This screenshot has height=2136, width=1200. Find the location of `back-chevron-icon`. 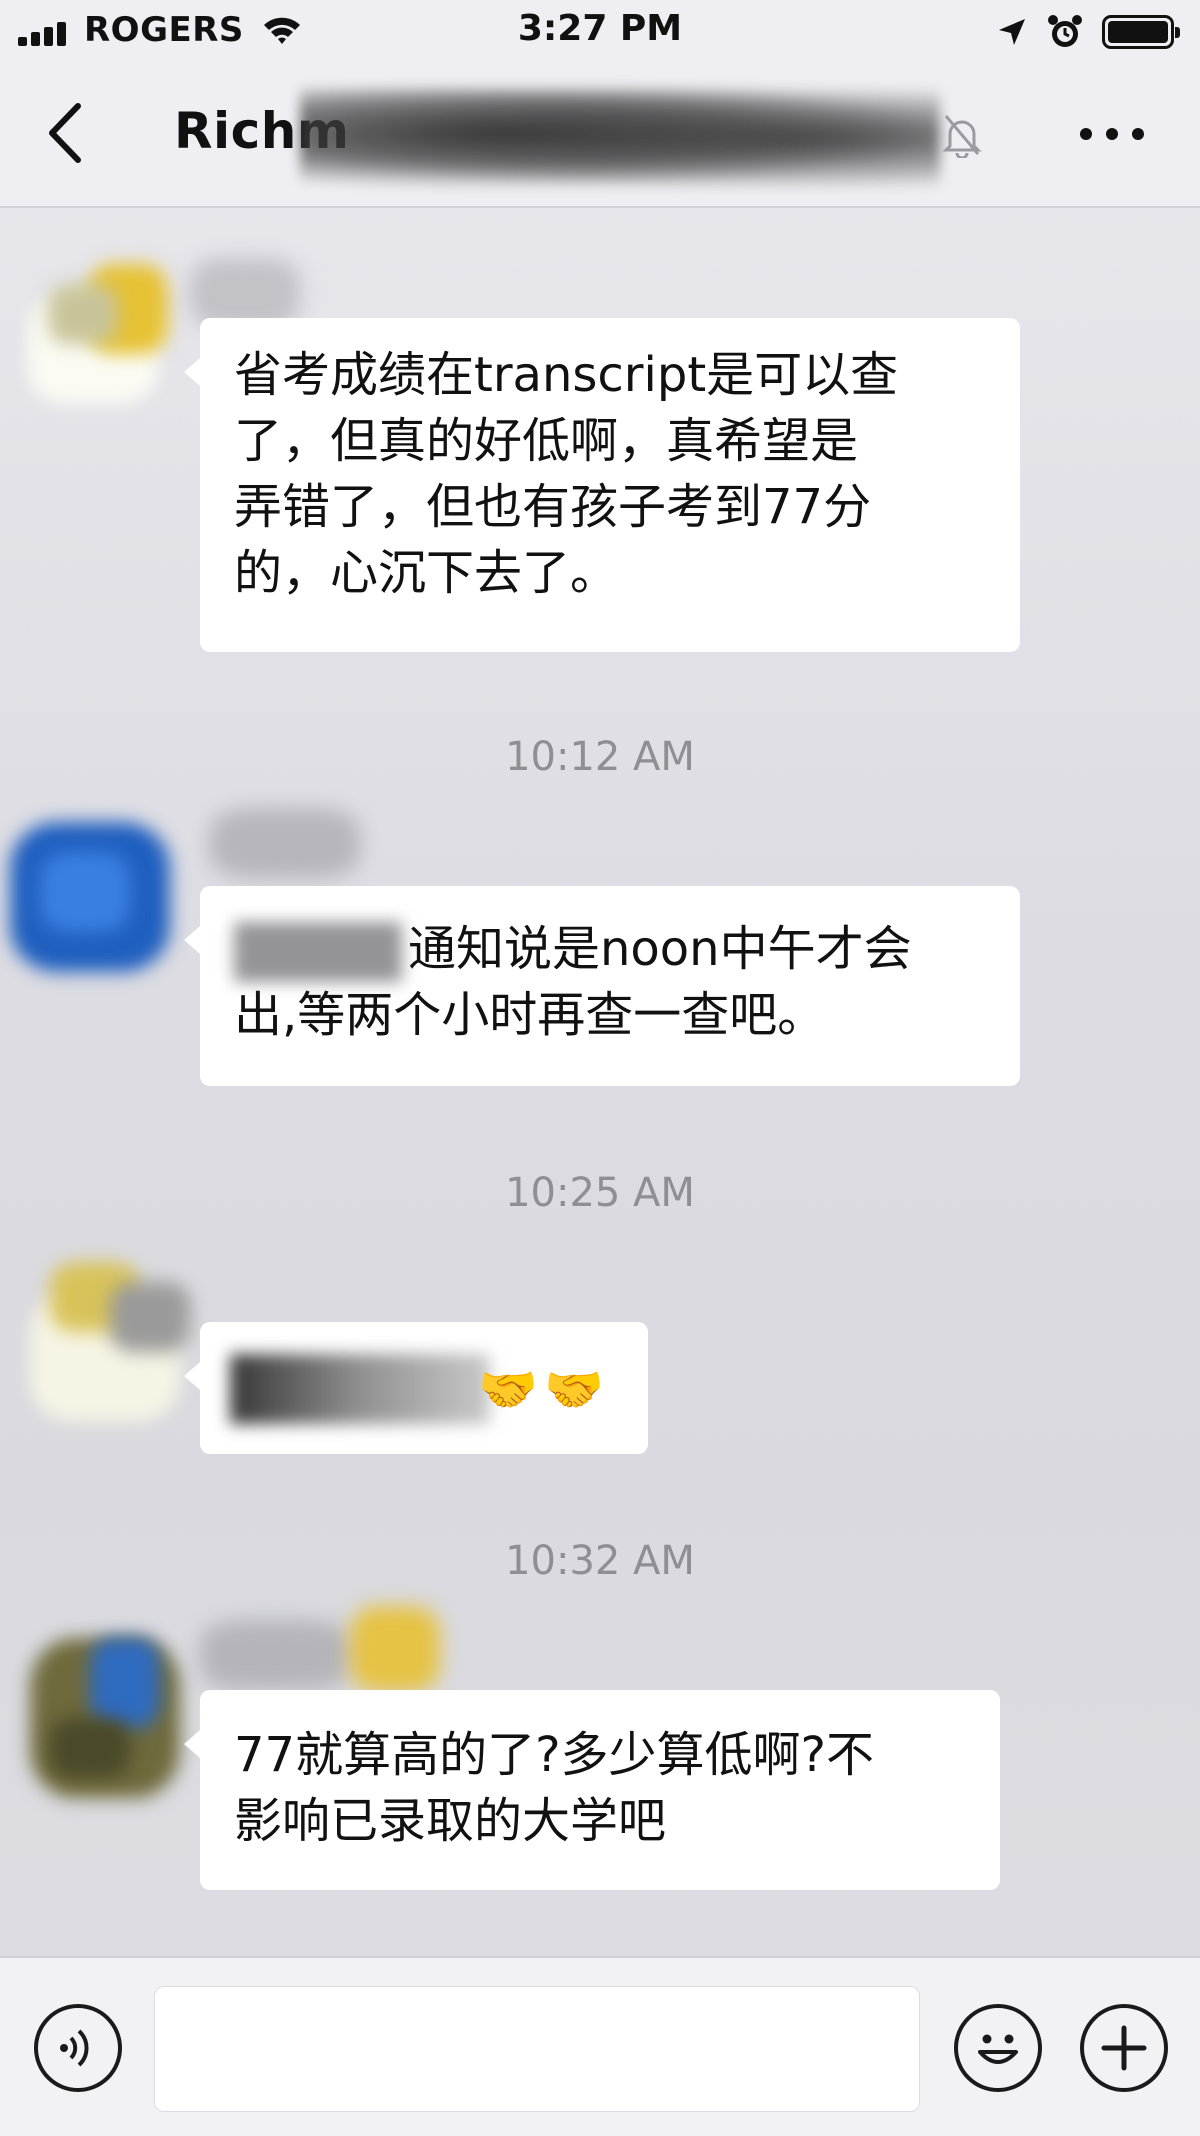

back-chevron-icon is located at coordinates (67, 133).